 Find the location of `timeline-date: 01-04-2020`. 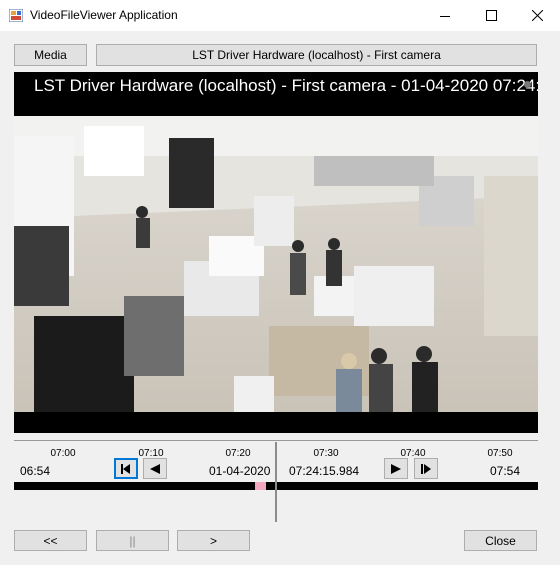

timeline-date: 01-04-2020 is located at coordinates (240, 471).